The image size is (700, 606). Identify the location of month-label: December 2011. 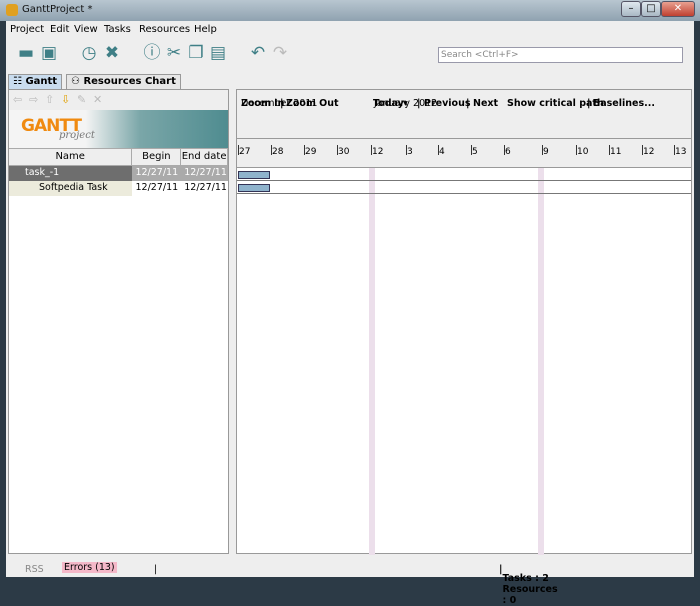
(279, 103).